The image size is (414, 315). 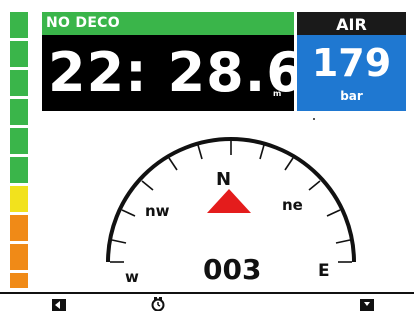 What do you see at coordinates (232, 269) in the screenshot?
I see `compass-heading-value: 003` at bounding box center [232, 269].